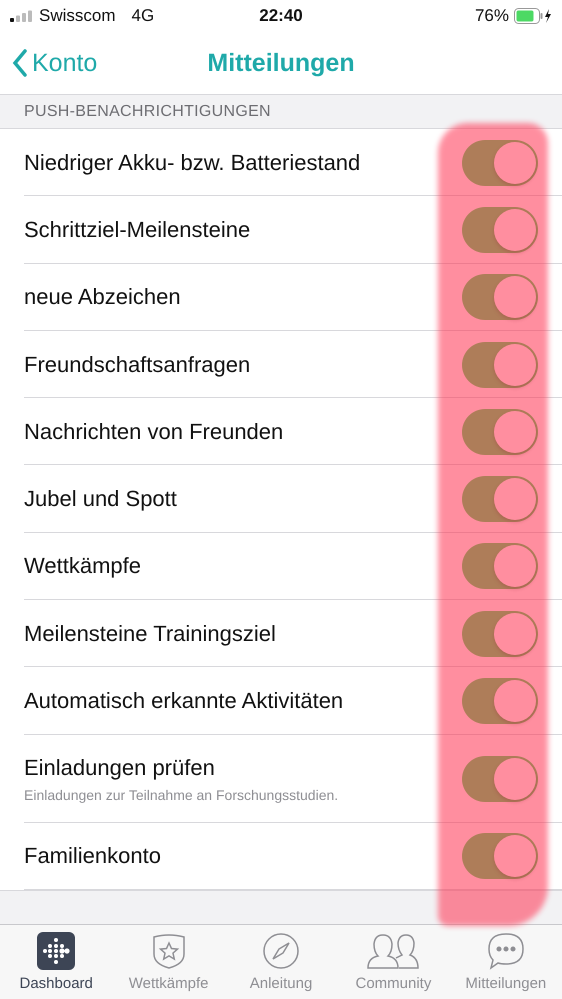  Describe the element at coordinates (83, 566) in the screenshot. I see `setting-label: Wettkämpfe` at that location.